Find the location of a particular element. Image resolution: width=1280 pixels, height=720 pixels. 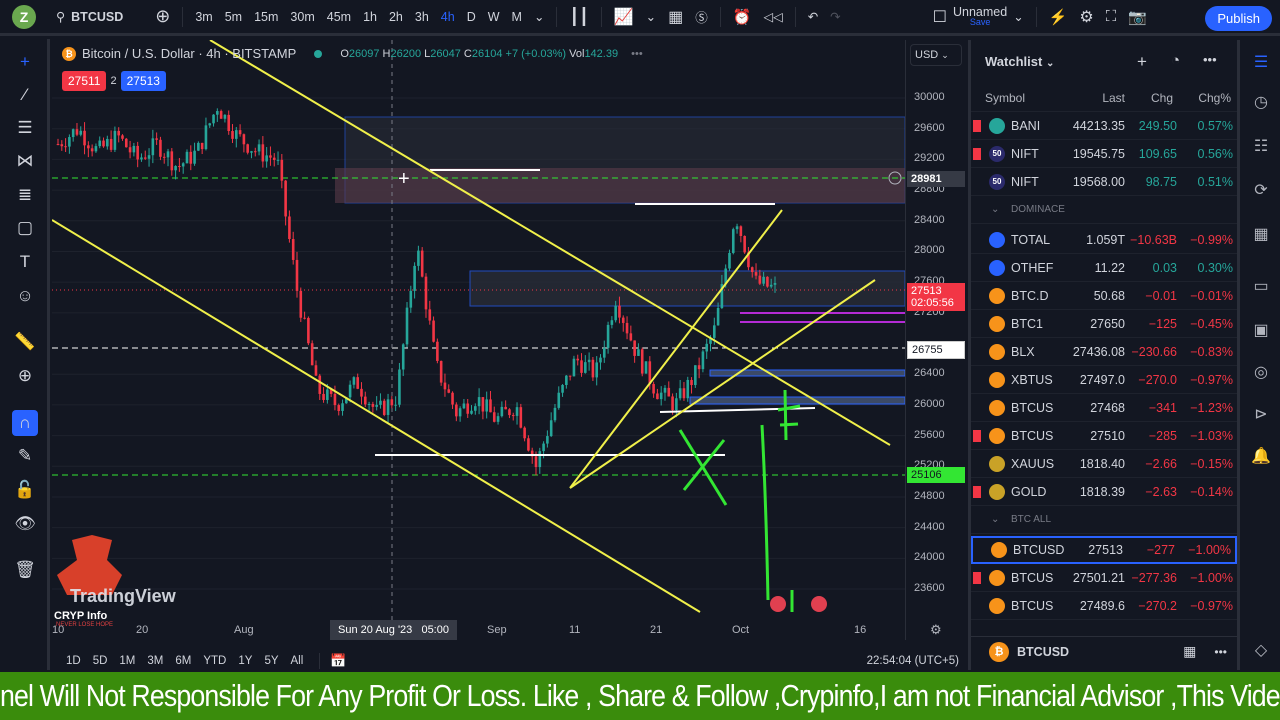

add-symbol-icon: + is located at coordinates (1142, 62).